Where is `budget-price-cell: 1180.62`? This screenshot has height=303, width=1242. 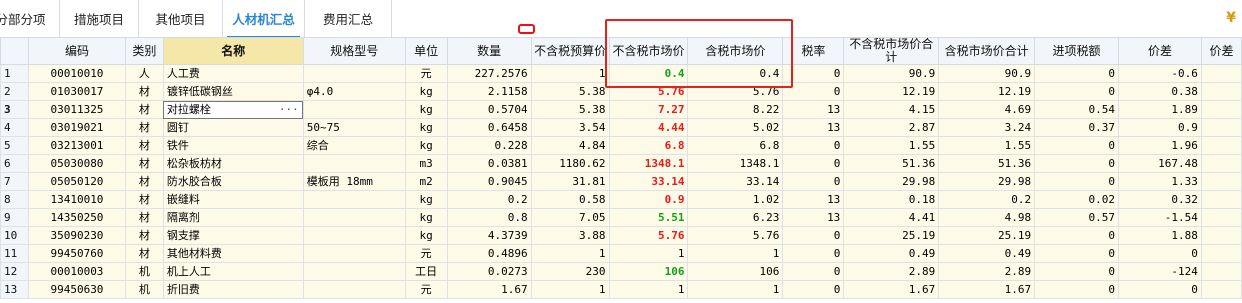 budget-price-cell: 1180.62 is located at coordinates (570, 163).